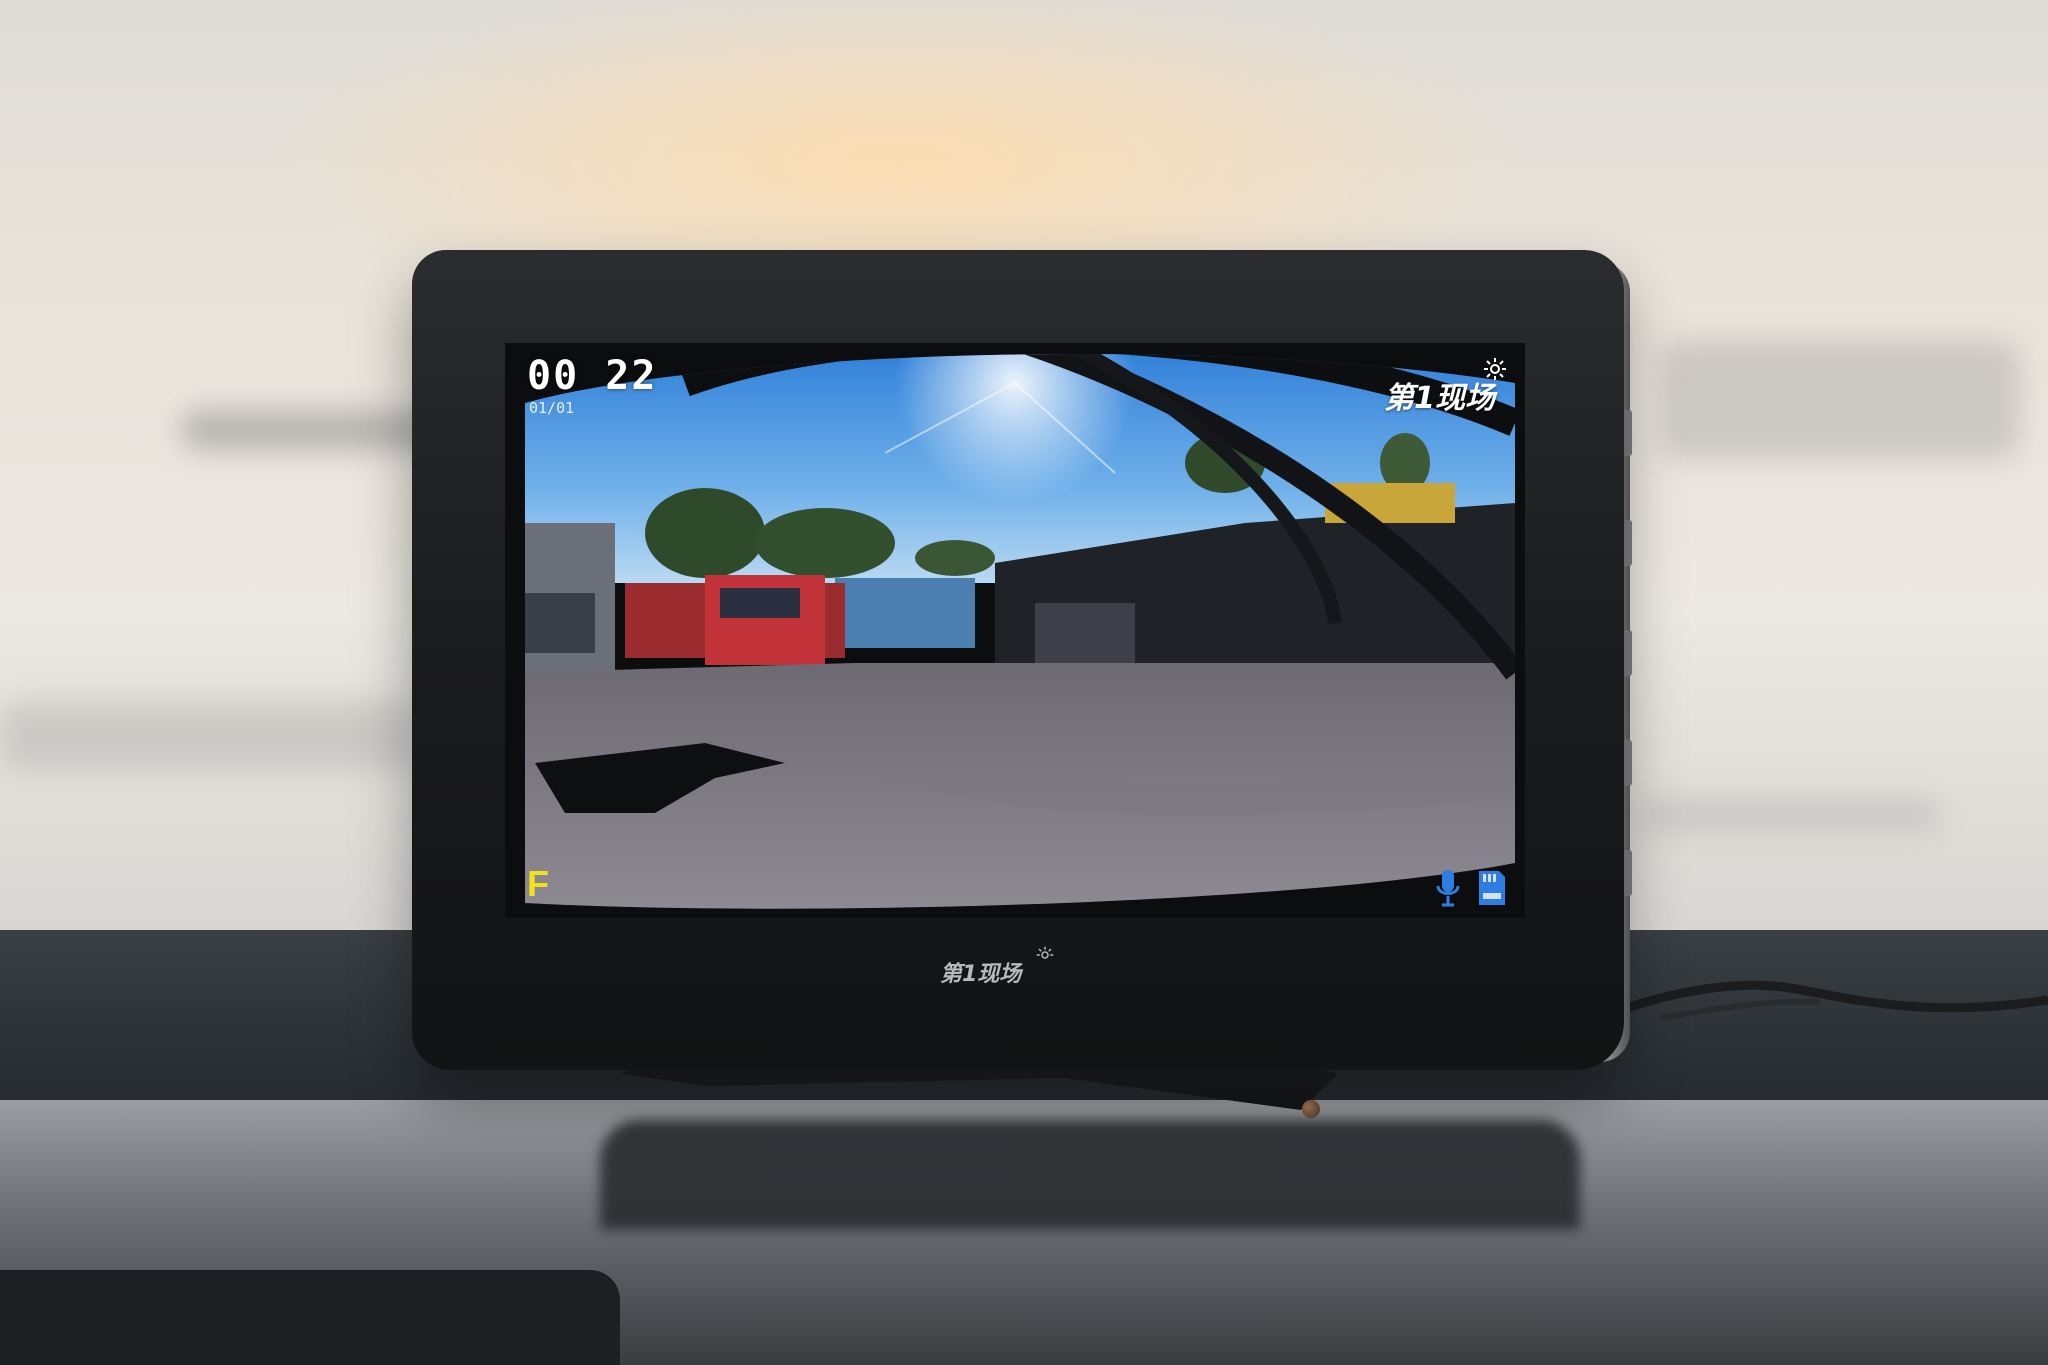 Image resolution: width=2048 pixels, height=1365 pixels. What do you see at coordinates (552, 408) in the screenshot?
I see `osd-date: 01/01` at bounding box center [552, 408].